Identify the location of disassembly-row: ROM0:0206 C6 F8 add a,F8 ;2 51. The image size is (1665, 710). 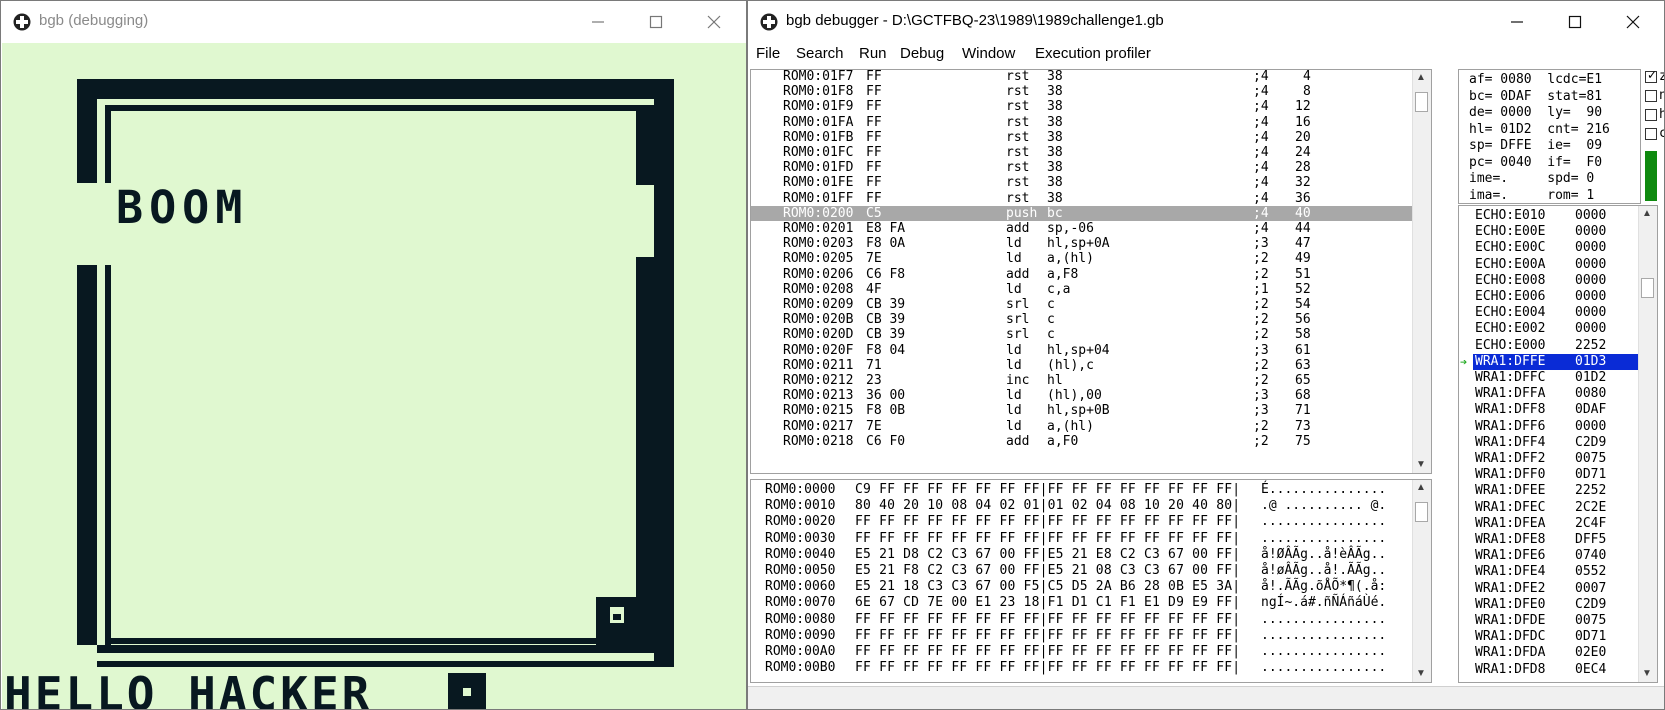
(1083, 274).